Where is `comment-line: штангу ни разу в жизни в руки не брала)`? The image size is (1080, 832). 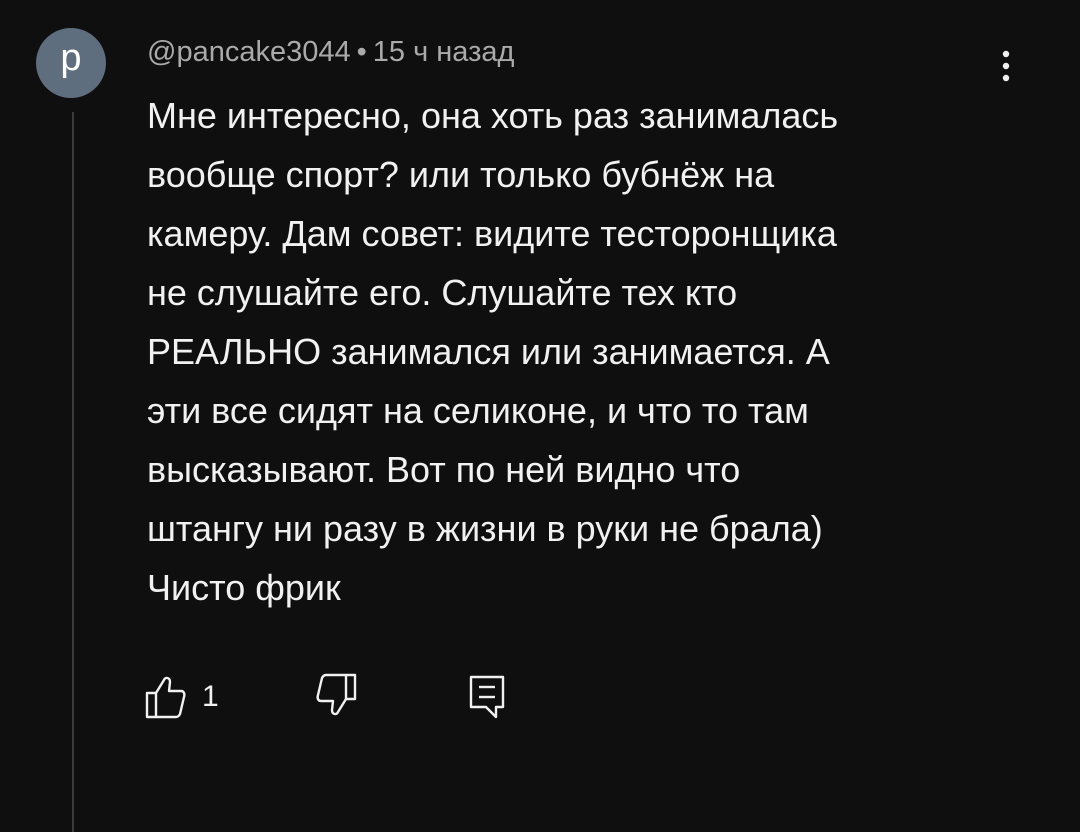 comment-line: штангу ни разу в жизни в руки не брала) is located at coordinates (485, 528).